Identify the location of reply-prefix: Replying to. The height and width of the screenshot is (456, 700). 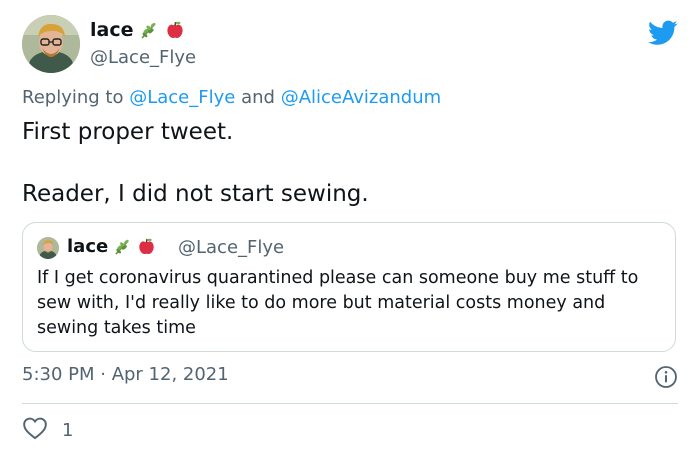
(73, 97).